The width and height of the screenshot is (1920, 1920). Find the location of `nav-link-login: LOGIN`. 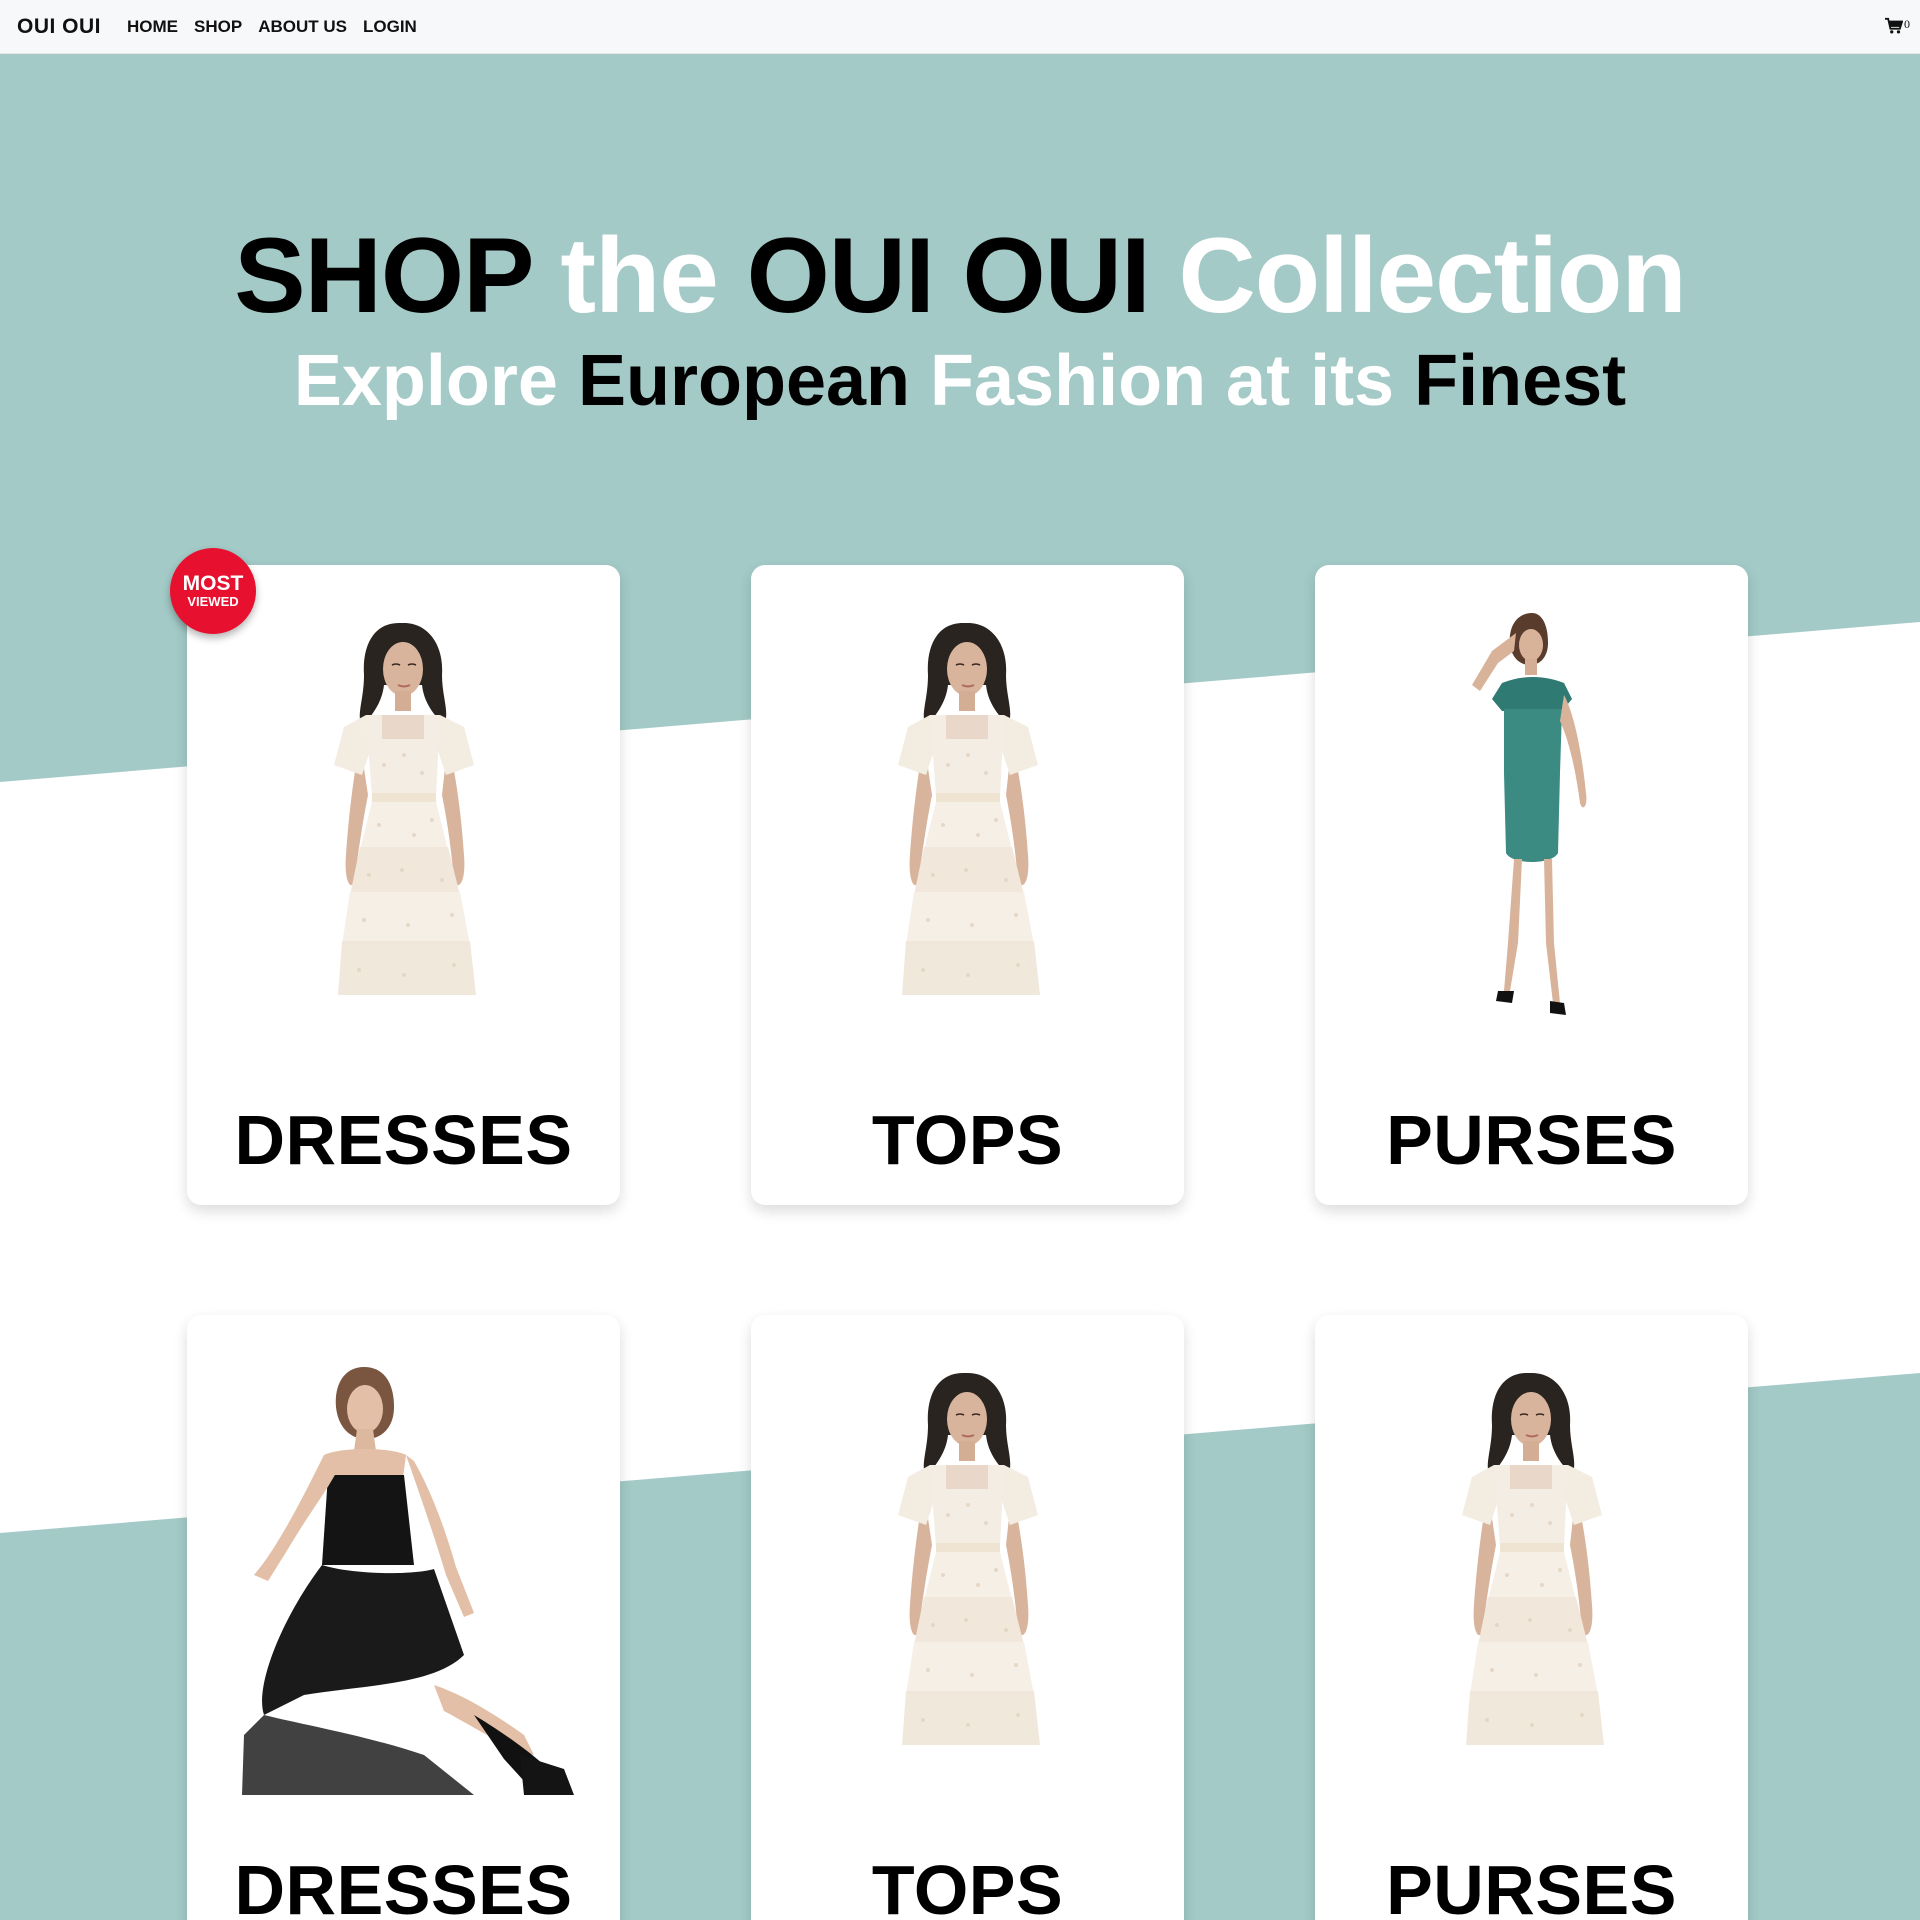

nav-link-login: LOGIN is located at coordinates (390, 27).